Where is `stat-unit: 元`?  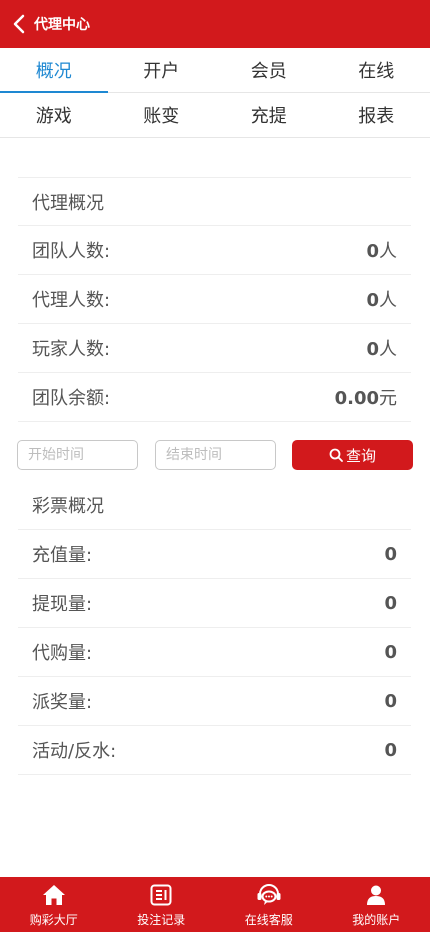
stat-unit: 元 is located at coordinates (388, 398).